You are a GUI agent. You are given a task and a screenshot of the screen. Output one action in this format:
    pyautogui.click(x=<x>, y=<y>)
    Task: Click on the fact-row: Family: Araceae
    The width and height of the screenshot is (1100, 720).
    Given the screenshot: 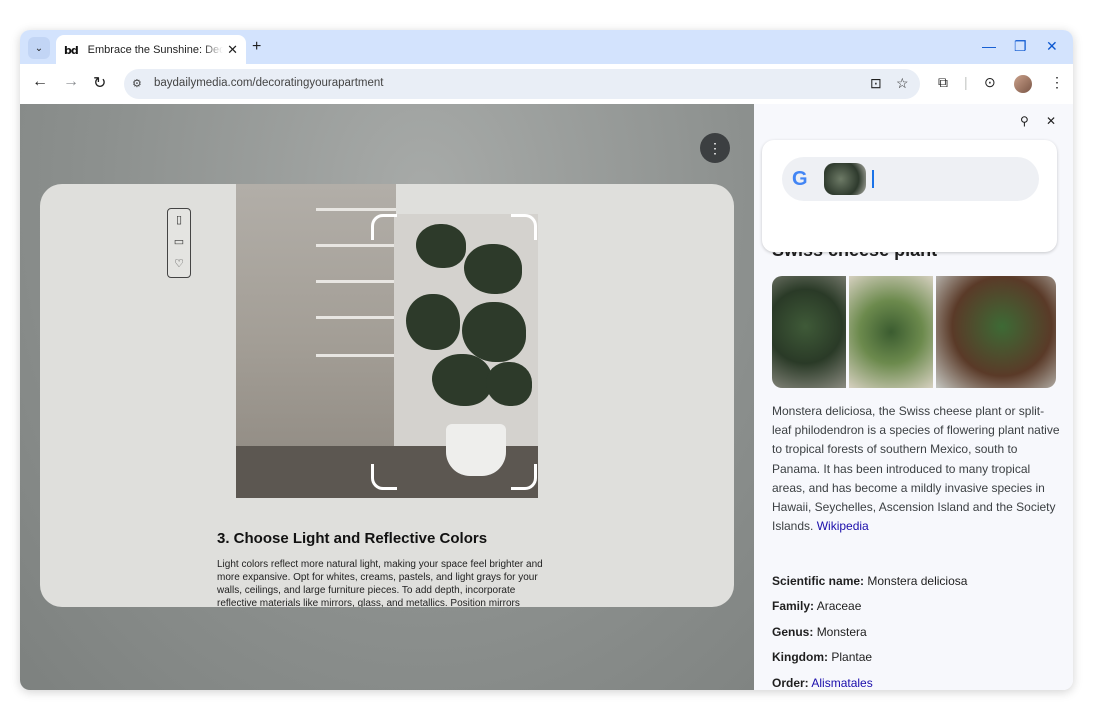 What is the action you would take?
    pyautogui.click(x=816, y=606)
    